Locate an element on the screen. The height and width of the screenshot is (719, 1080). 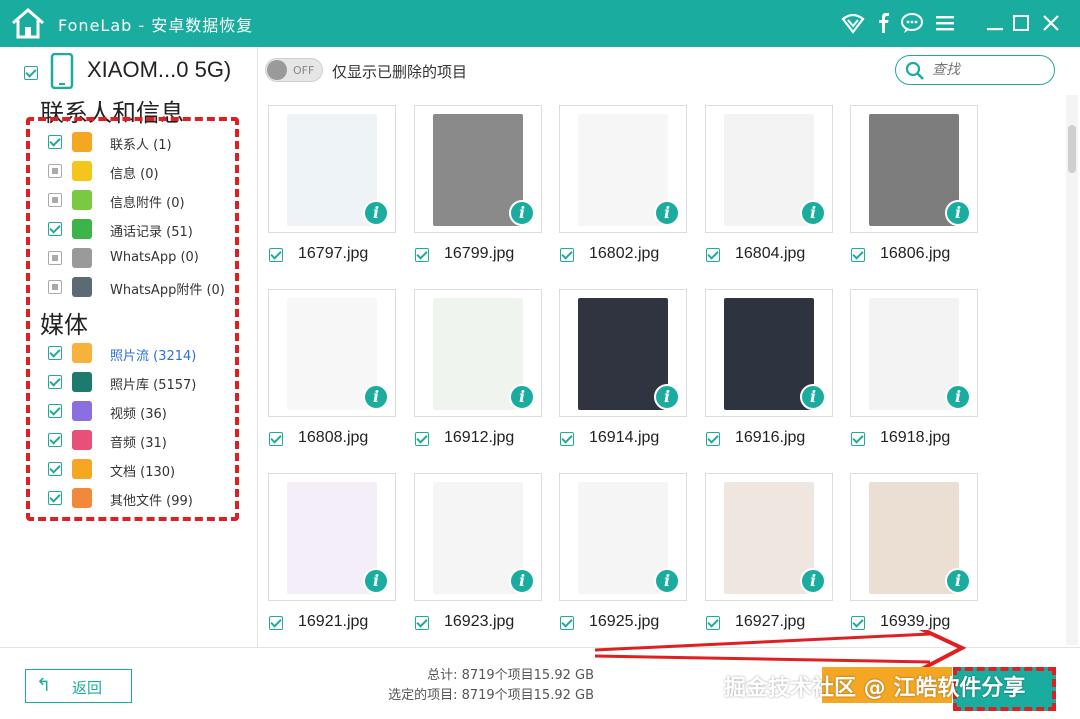
minimize-icon is located at coordinates (995, 23).